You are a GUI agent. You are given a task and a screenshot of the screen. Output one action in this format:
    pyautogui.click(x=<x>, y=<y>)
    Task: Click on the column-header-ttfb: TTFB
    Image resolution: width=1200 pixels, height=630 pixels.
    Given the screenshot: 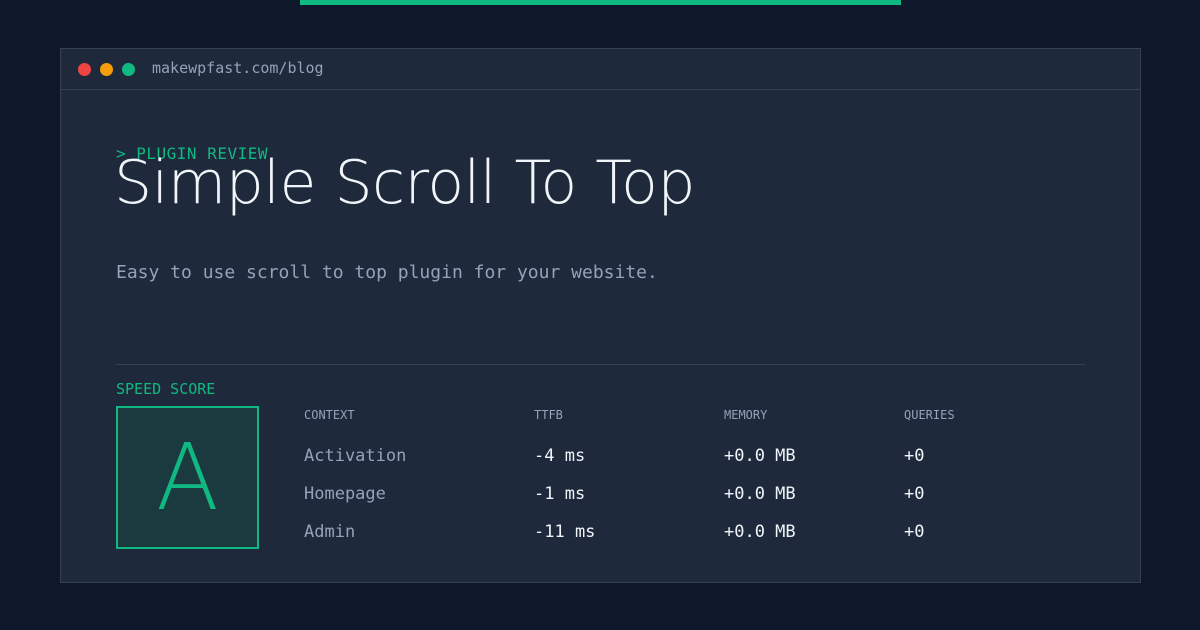 What is the action you would take?
    pyautogui.click(x=548, y=415)
    